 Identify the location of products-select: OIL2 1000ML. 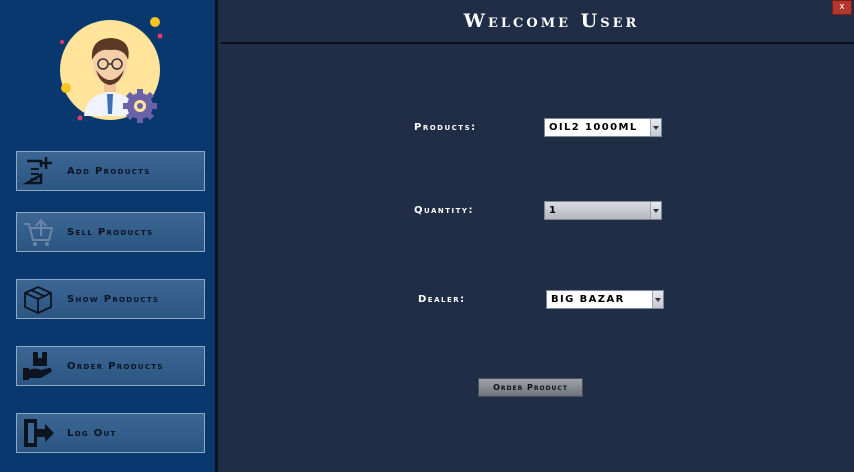
(603, 127).